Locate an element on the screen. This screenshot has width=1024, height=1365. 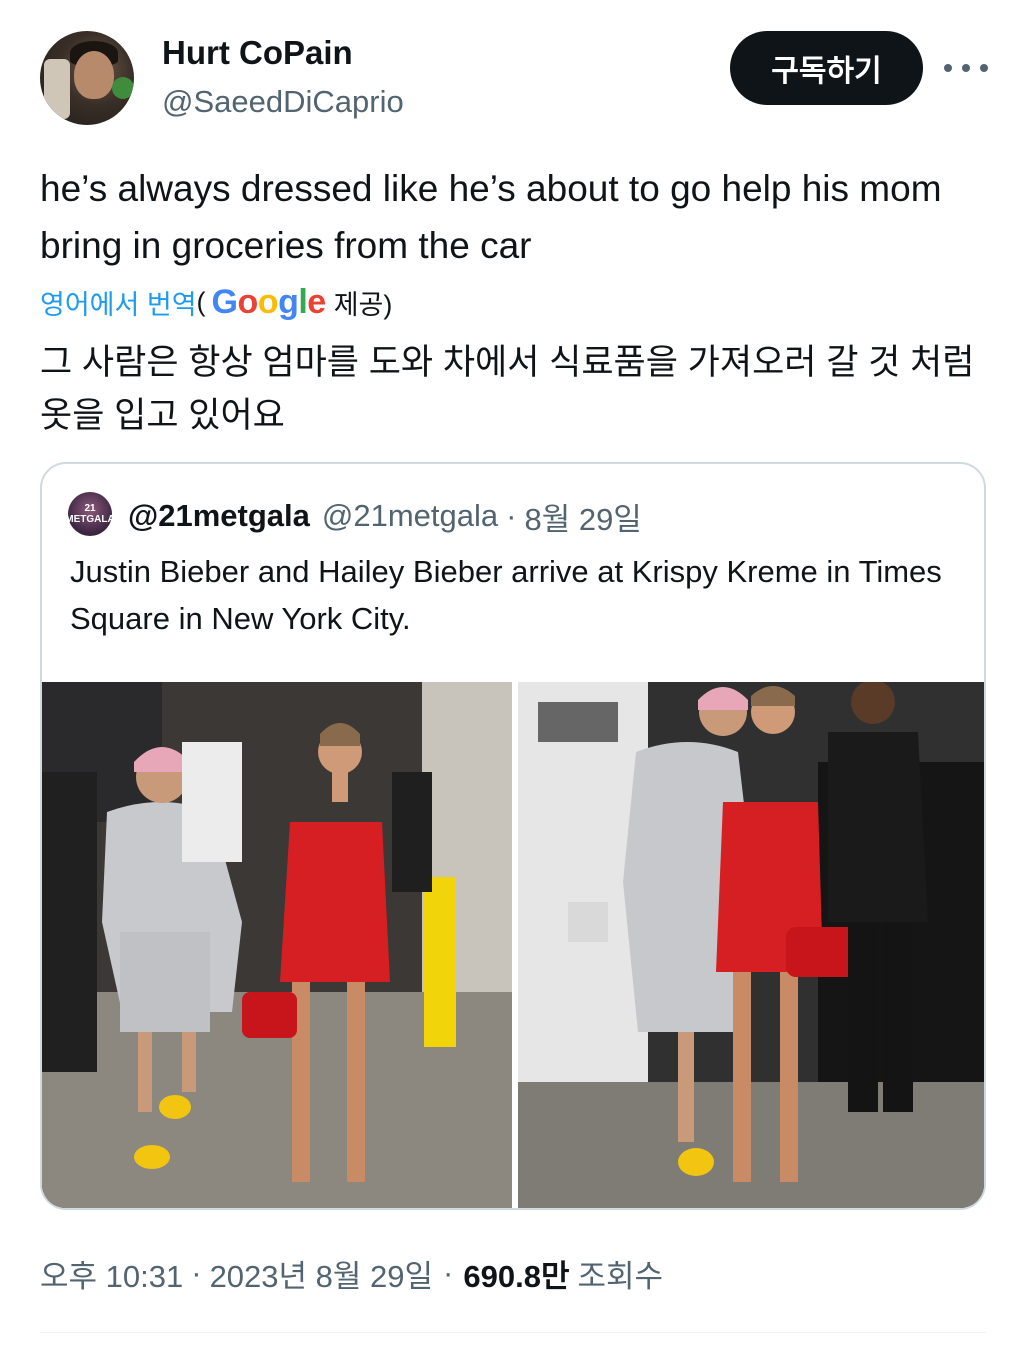
tweet-meta: 오후 10:31 · 2023년 8월 29일 · 690.8만 조회수 is located at coordinates (351, 1273).